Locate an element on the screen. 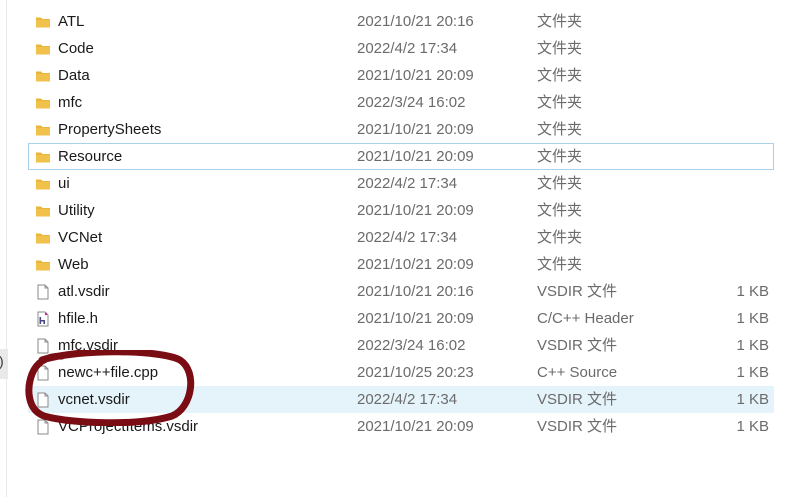 The height and width of the screenshot is (497, 808). list-item: hfile.h 2021/10/21 20:09 C/C++ Header 1 KB is located at coordinates (401, 318).